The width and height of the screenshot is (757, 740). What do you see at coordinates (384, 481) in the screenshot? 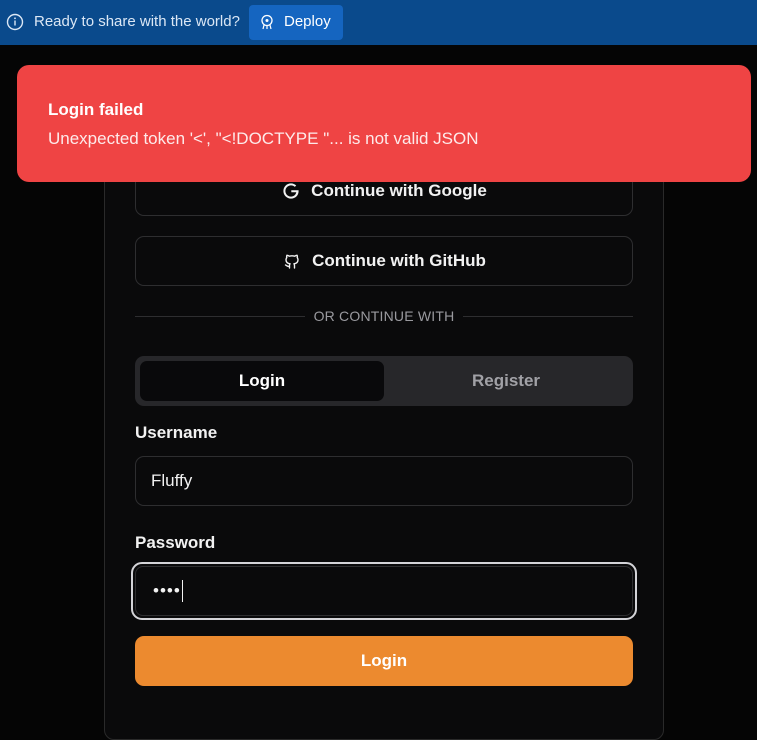
I see `username-field` at bounding box center [384, 481].